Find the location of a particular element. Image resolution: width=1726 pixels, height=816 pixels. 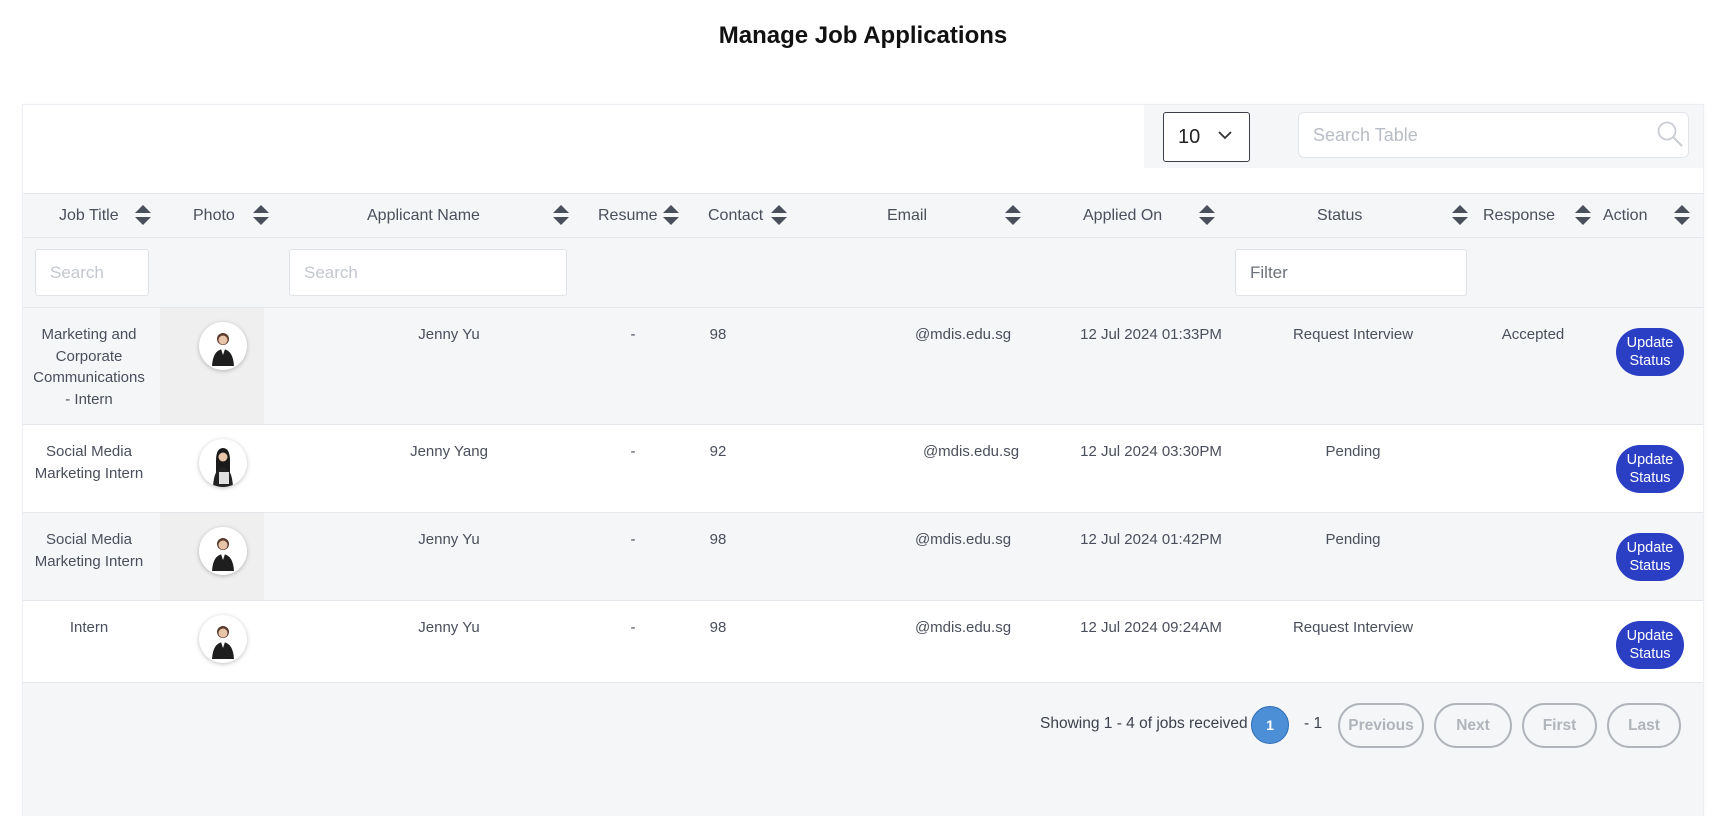

job-title-cell: Intern is located at coordinates (89, 627).